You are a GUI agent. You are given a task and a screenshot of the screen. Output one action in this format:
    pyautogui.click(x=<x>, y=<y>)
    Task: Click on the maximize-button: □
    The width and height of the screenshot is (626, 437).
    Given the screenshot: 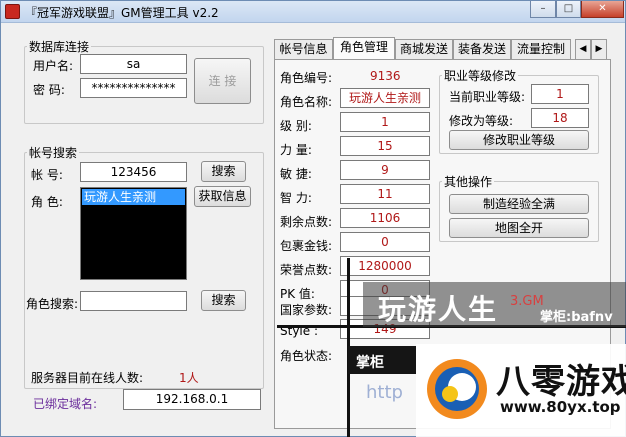 What is the action you would take?
    pyautogui.click(x=568, y=9)
    